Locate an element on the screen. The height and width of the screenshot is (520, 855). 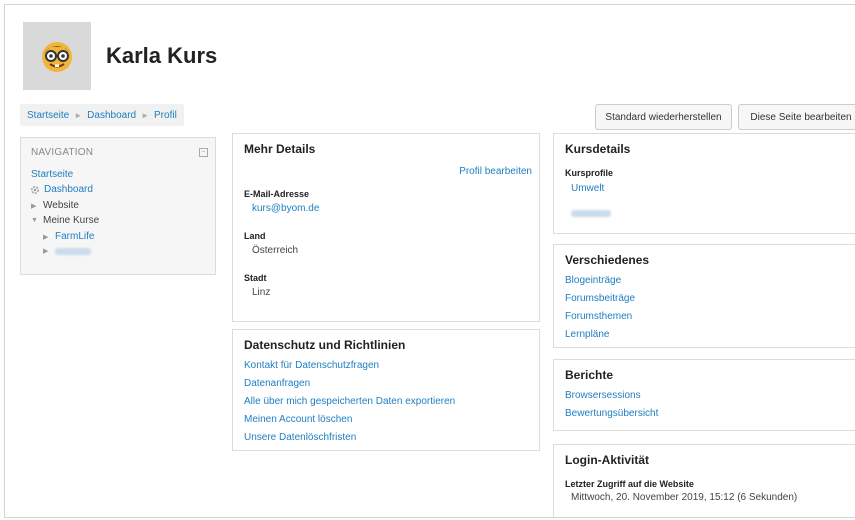
nav-item-startseite: Startseite is located at coordinates (52, 174).